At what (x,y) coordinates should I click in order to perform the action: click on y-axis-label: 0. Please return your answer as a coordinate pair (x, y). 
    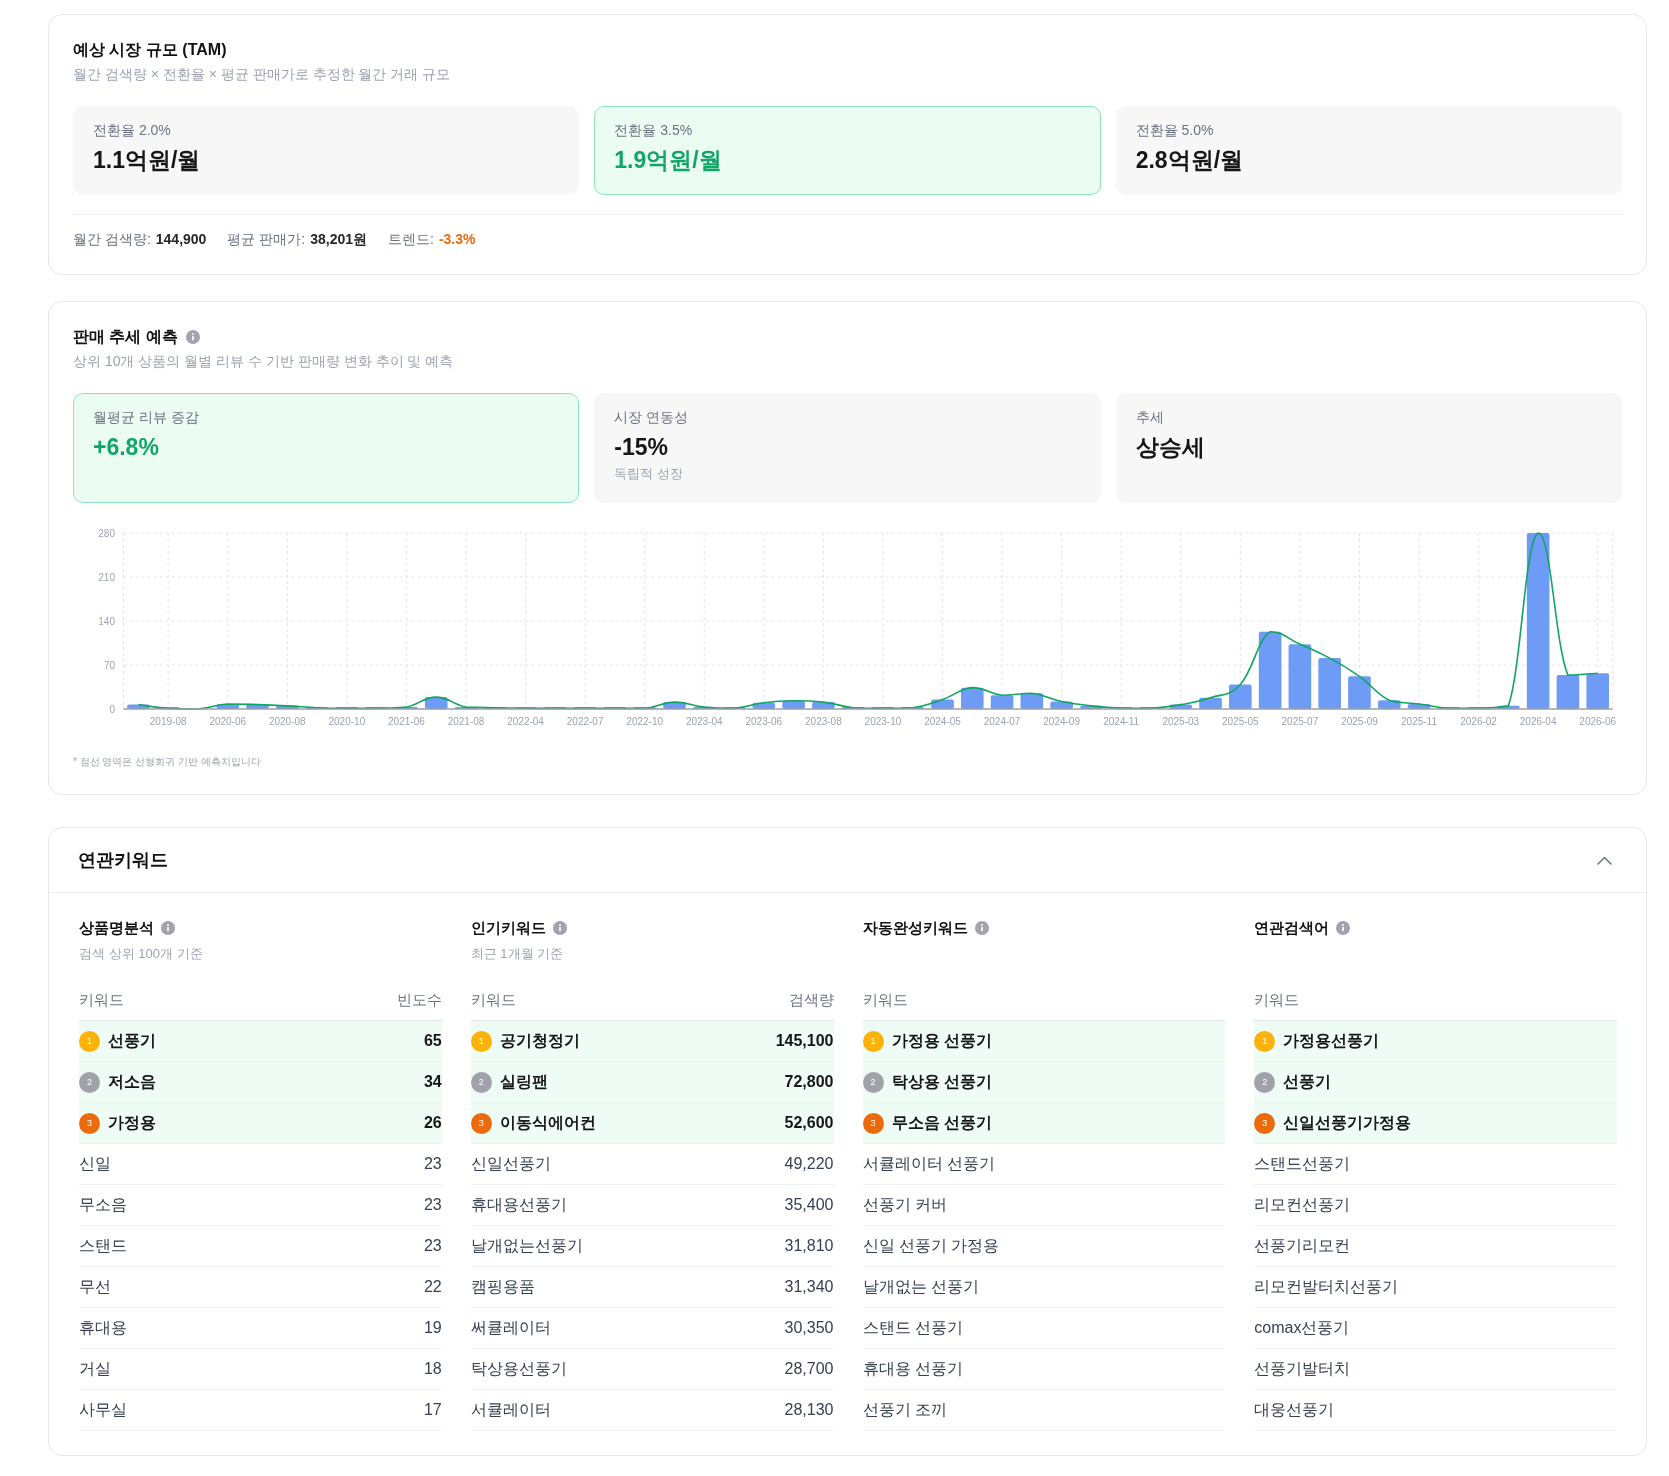
    Looking at the image, I should click on (112, 709).